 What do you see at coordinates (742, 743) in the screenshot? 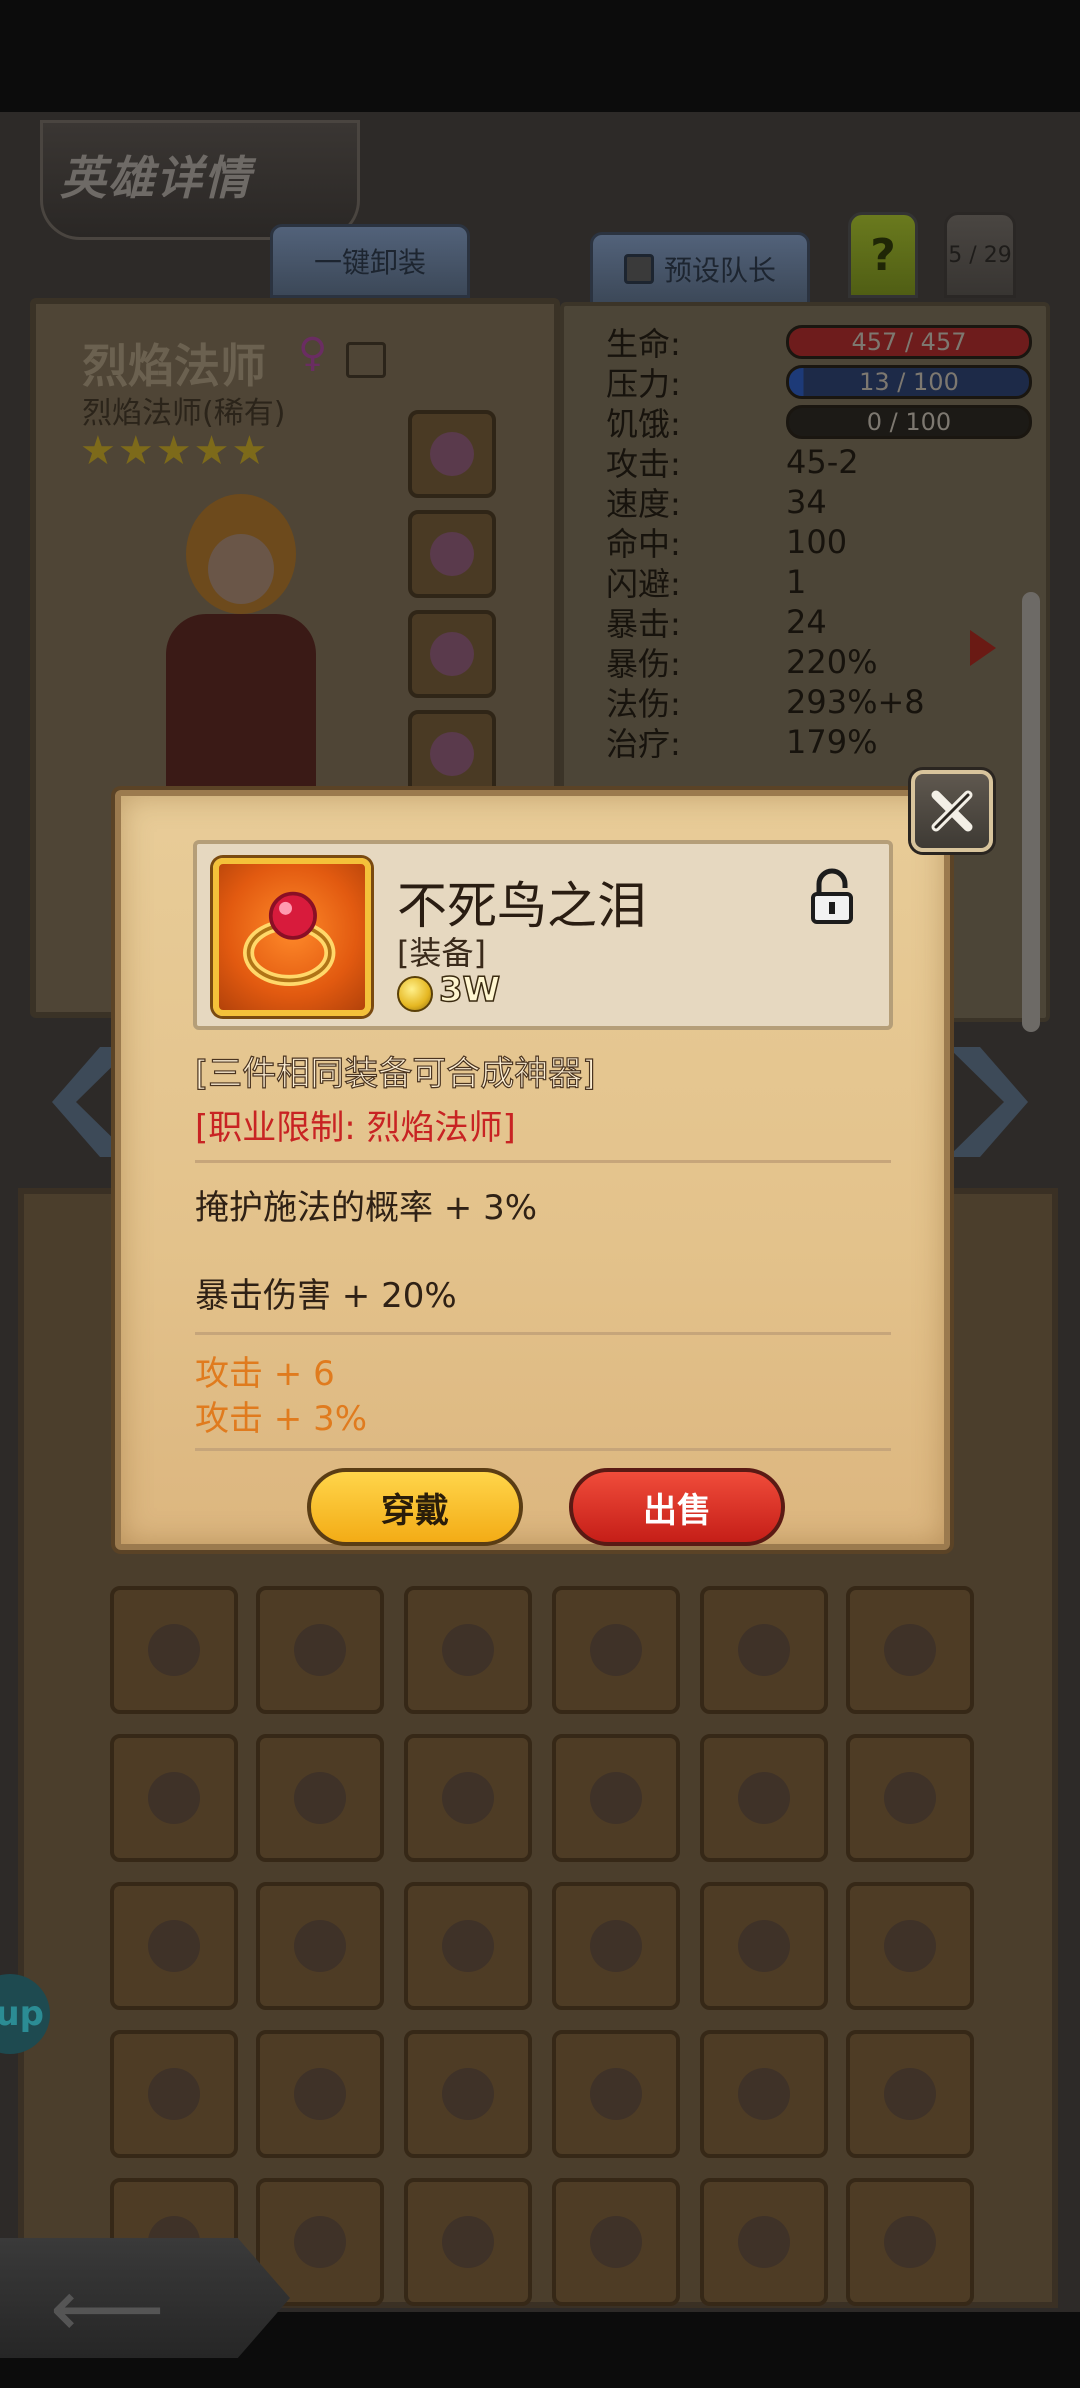
I see `stat-row: 治疗: 179%` at bounding box center [742, 743].